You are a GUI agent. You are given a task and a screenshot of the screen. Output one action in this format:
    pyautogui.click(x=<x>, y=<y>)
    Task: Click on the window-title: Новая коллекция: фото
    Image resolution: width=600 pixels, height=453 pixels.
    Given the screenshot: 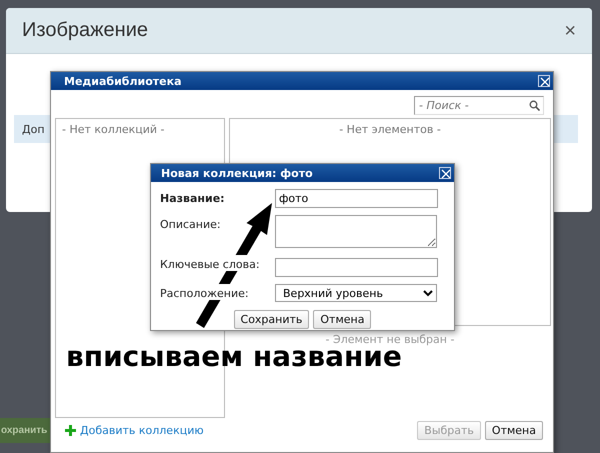 What is the action you would take?
    pyautogui.click(x=237, y=173)
    